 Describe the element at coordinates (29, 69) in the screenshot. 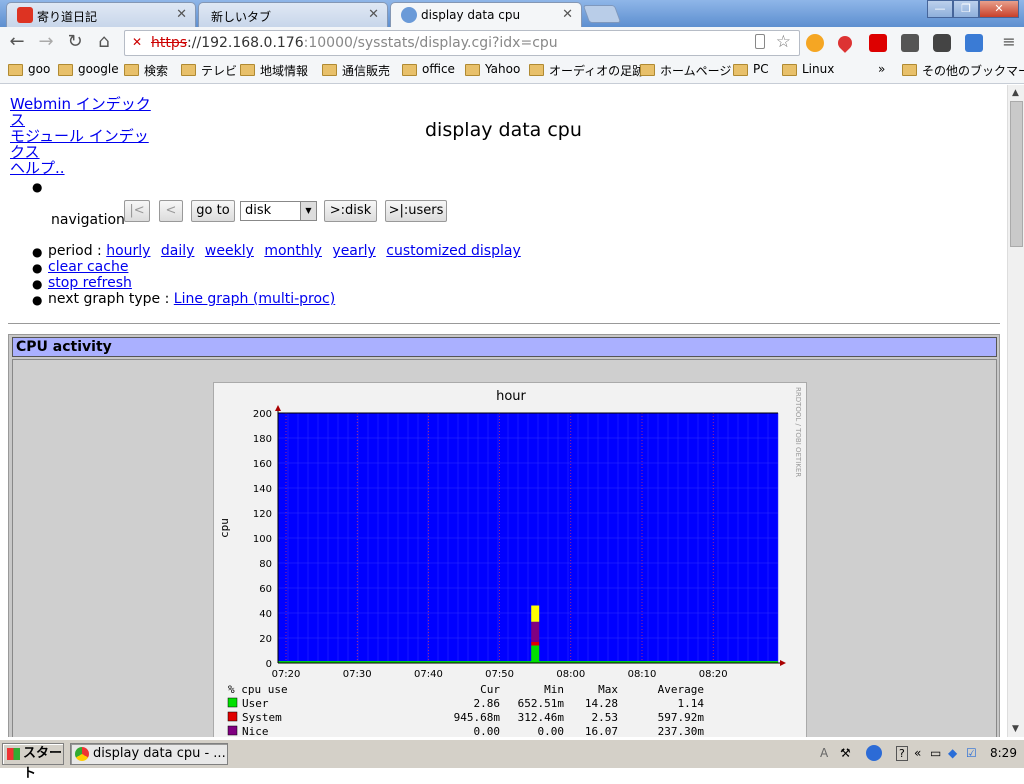

I see `bookmark-folder: goo` at that location.